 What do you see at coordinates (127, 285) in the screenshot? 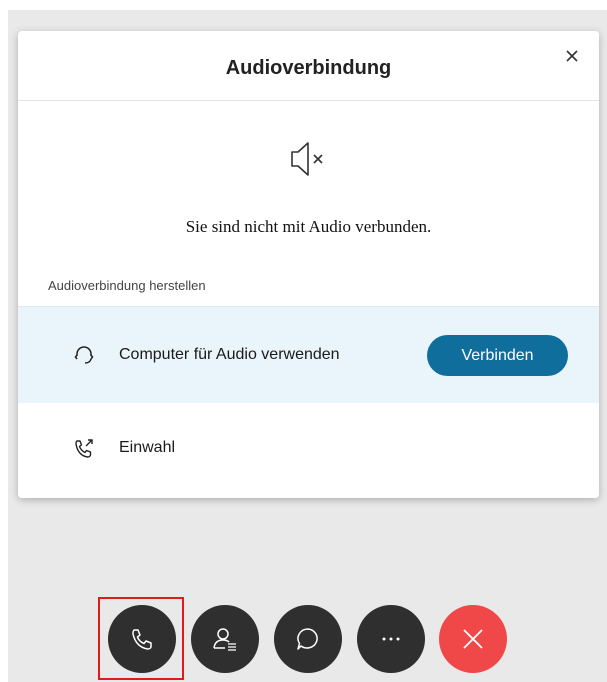
I see `section-label: Audioverbindung herstellen` at bounding box center [127, 285].